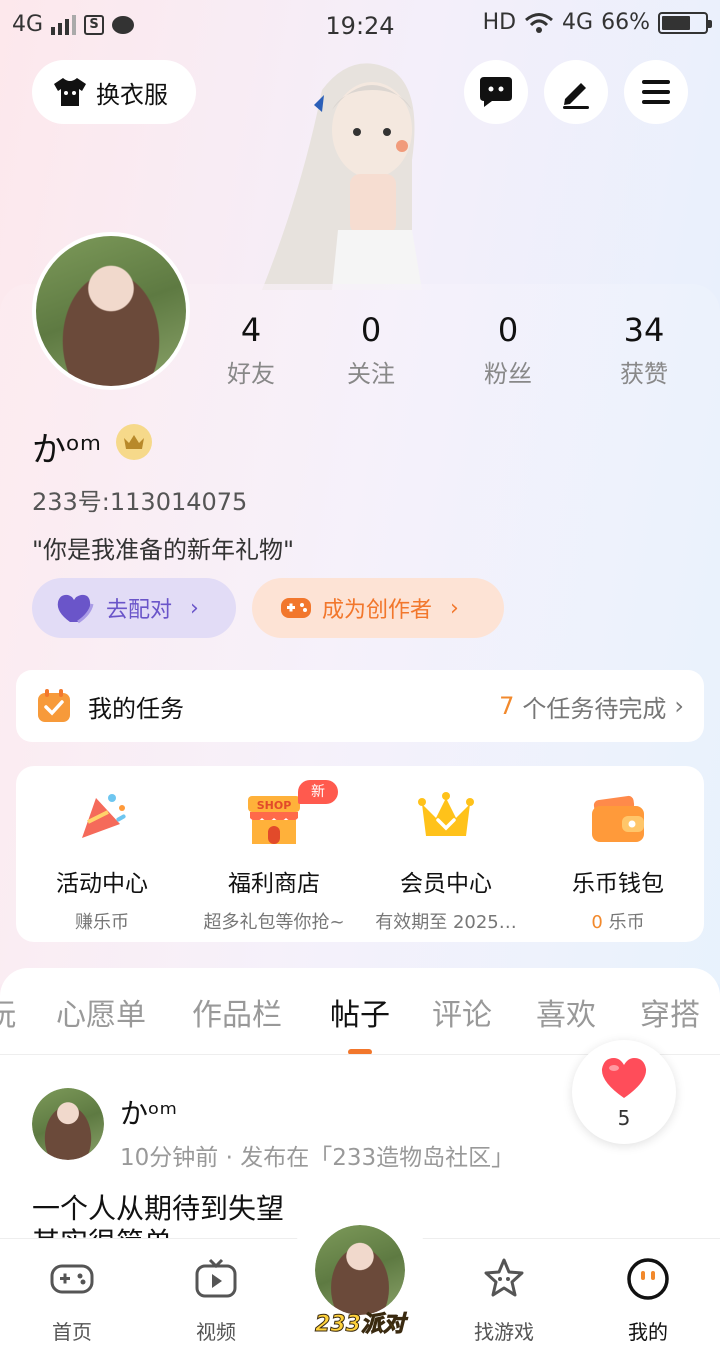 This screenshot has width=720, height=1356. Describe the element at coordinates (360, 1270) in the screenshot. I see `party-avatar-button` at that location.